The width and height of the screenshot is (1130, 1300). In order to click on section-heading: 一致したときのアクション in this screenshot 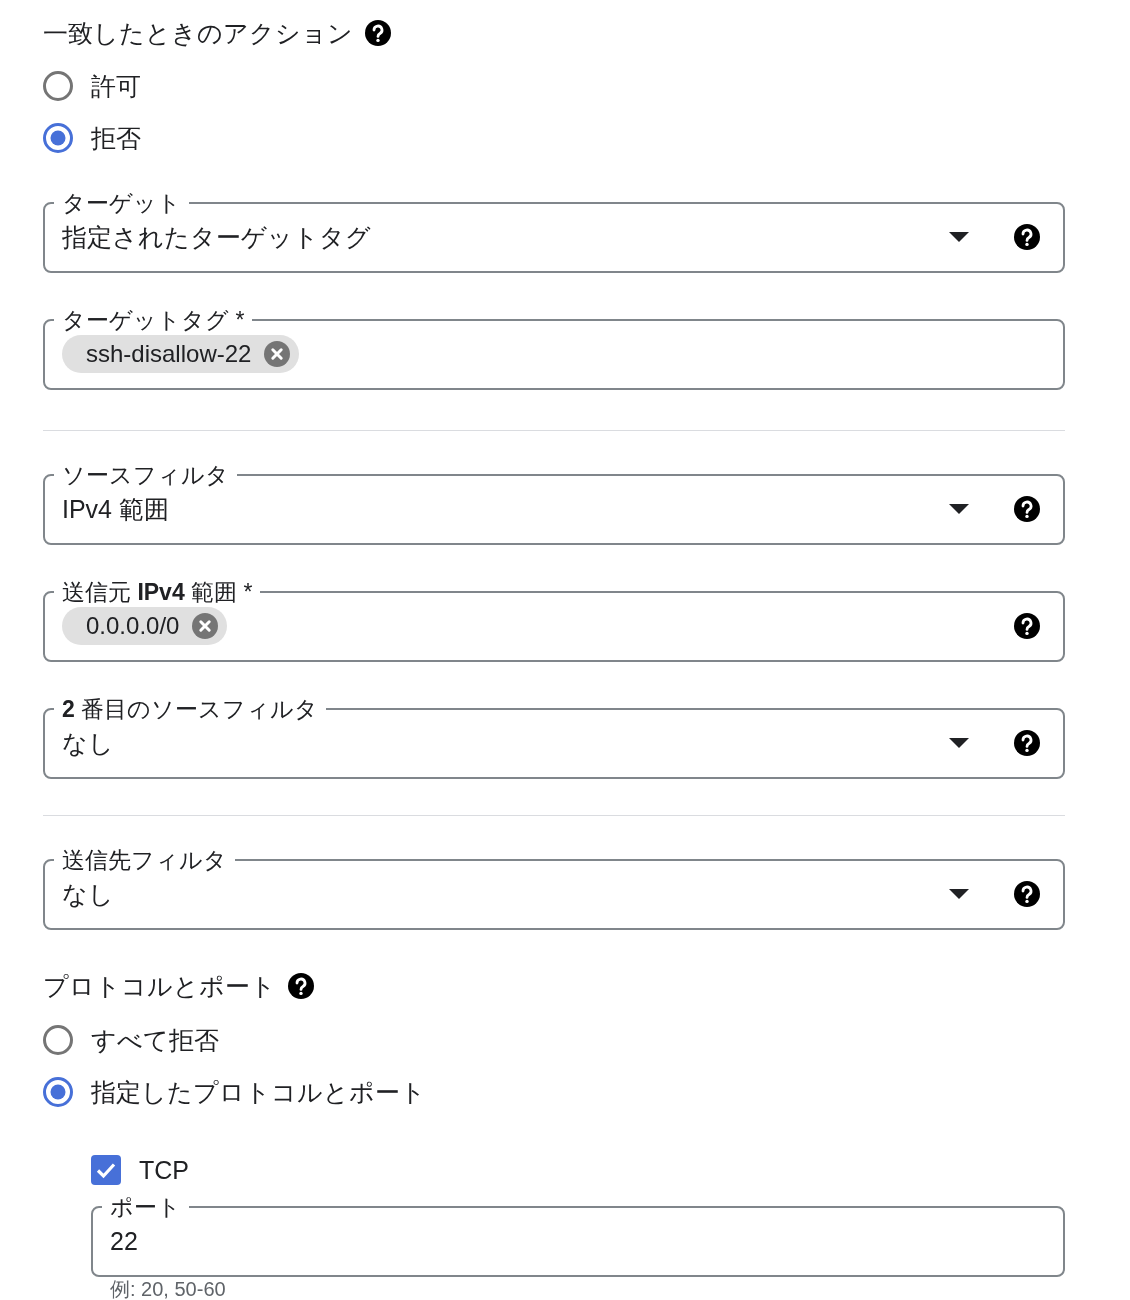, I will do `click(198, 33)`.